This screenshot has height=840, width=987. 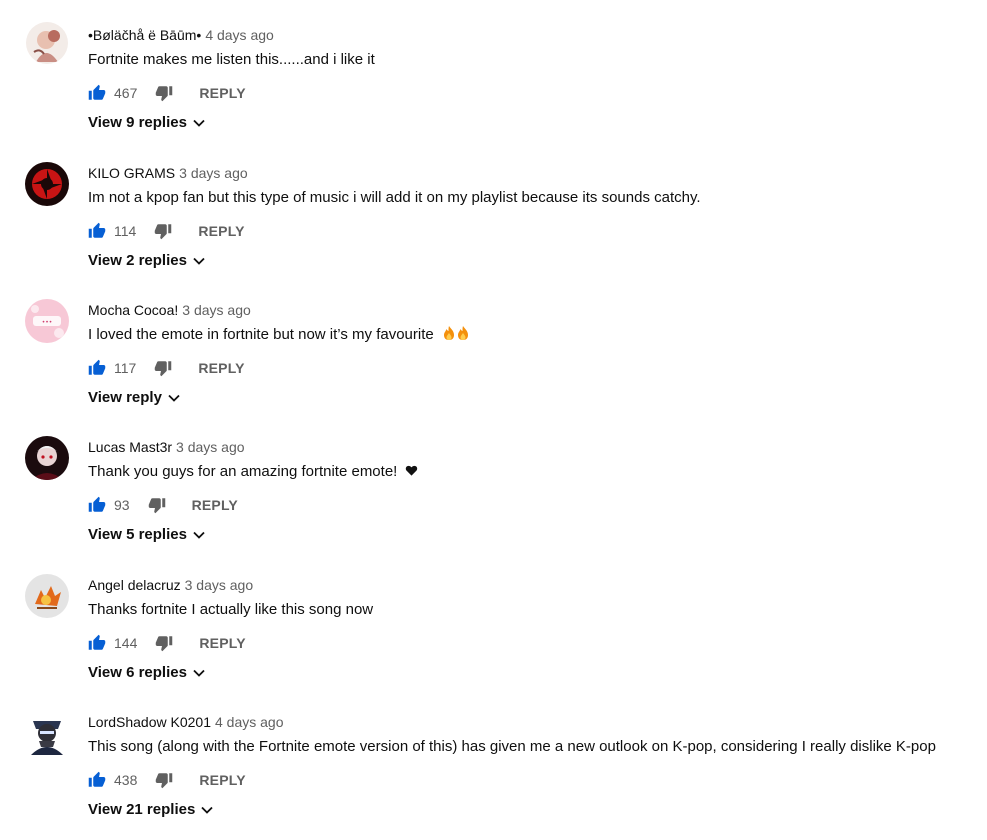 What do you see at coordinates (125, 231) in the screenshot?
I see `like-count: 114` at bounding box center [125, 231].